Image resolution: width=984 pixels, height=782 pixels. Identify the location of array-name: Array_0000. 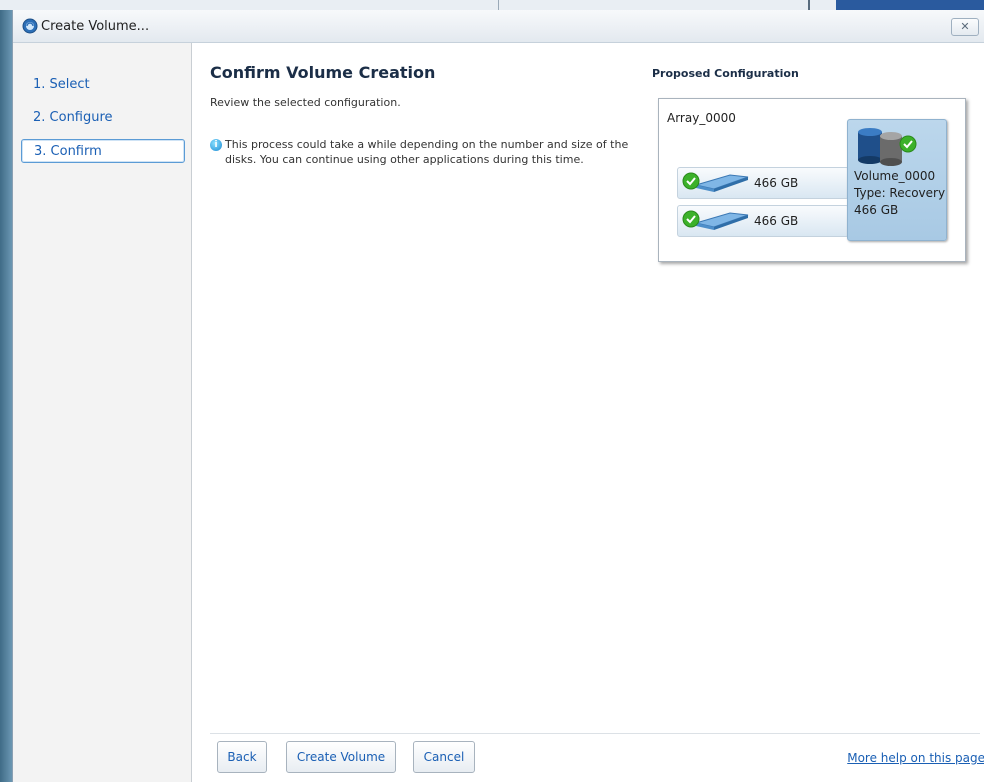
(701, 118).